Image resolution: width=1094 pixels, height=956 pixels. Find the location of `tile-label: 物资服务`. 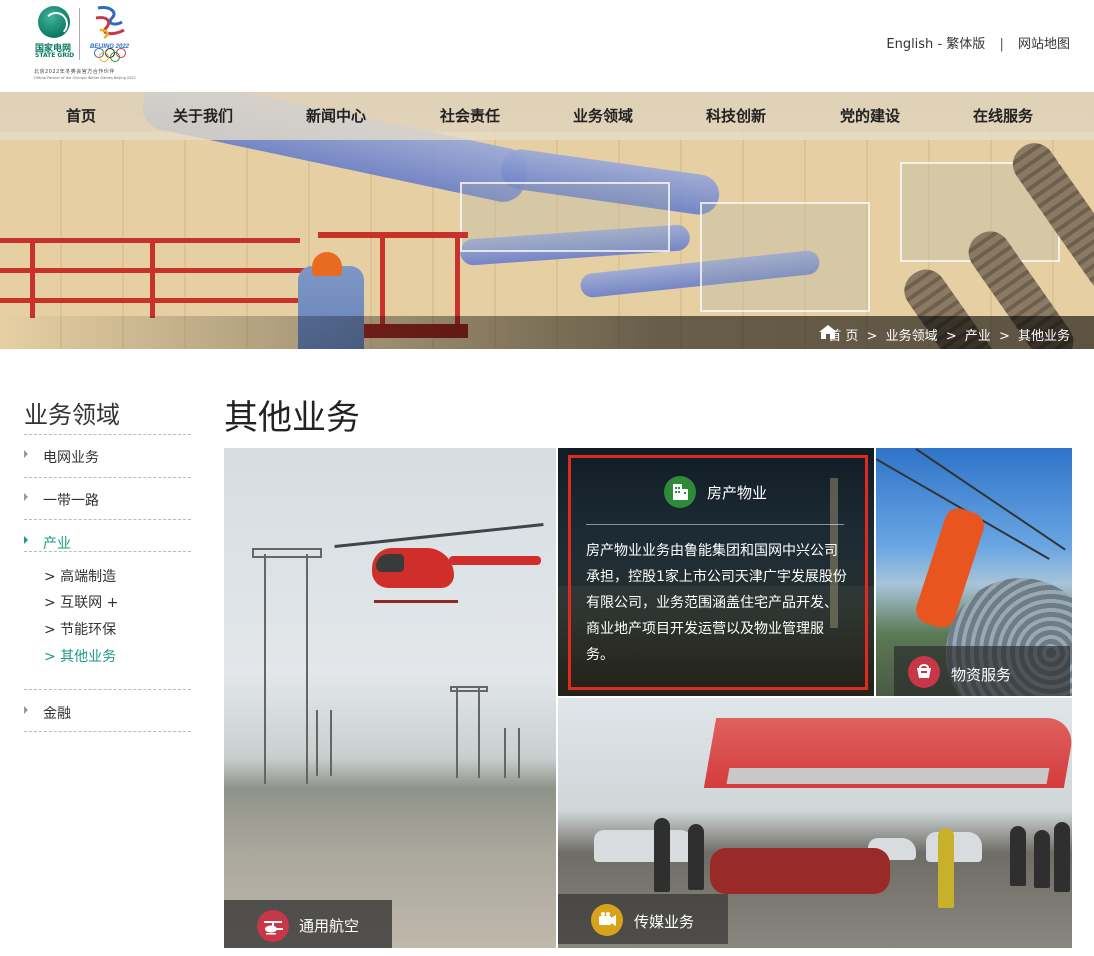

tile-label: 物资服务 is located at coordinates (981, 675).